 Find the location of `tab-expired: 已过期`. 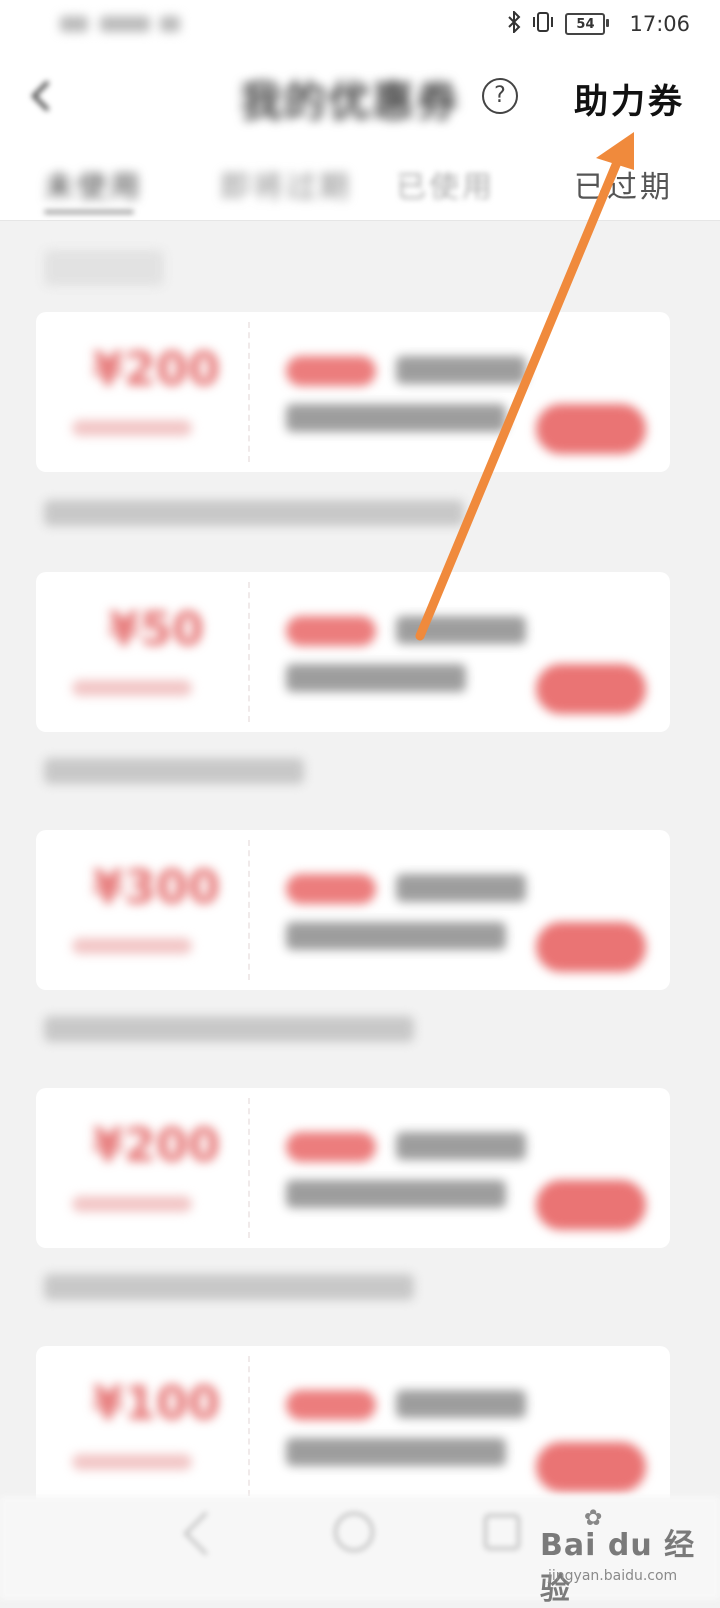

tab-expired: 已过期 is located at coordinates (623, 184).